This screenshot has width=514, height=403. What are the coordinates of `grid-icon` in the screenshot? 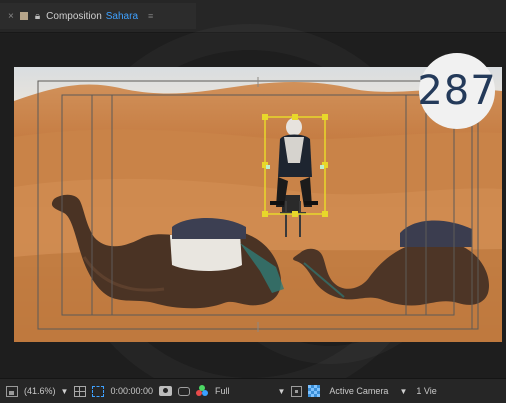 It's located at (80, 391).